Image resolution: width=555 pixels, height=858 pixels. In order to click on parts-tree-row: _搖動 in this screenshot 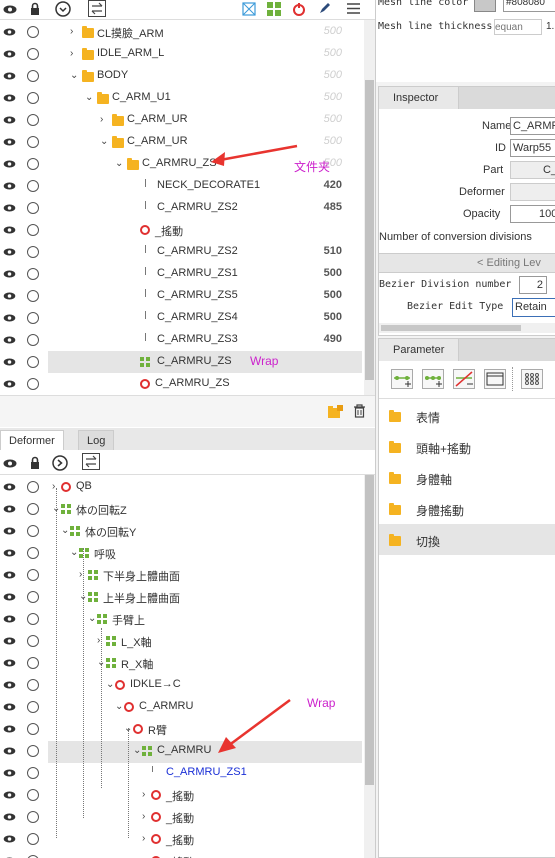, I will do `click(181, 230)`.